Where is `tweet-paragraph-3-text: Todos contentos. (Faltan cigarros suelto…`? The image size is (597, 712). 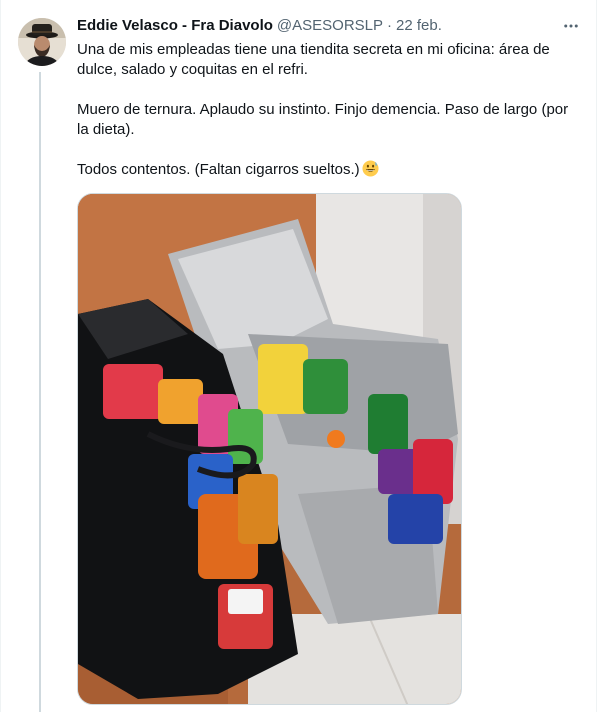
tweet-paragraph-3-text: Todos contentos. (Faltan cigarros suelto… is located at coordinates (218, 169).